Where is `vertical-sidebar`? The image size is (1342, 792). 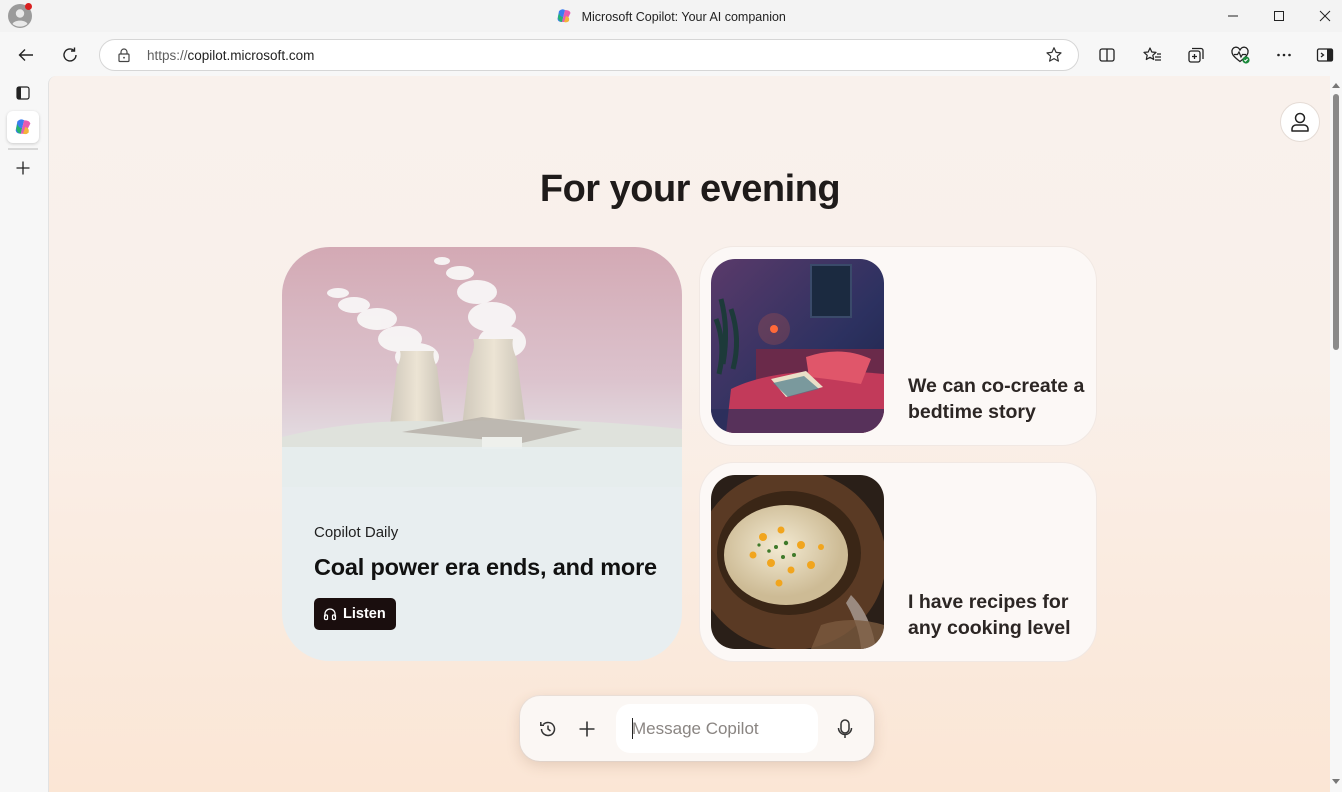 vertical-sidebar is located at coordinates (24, 434).